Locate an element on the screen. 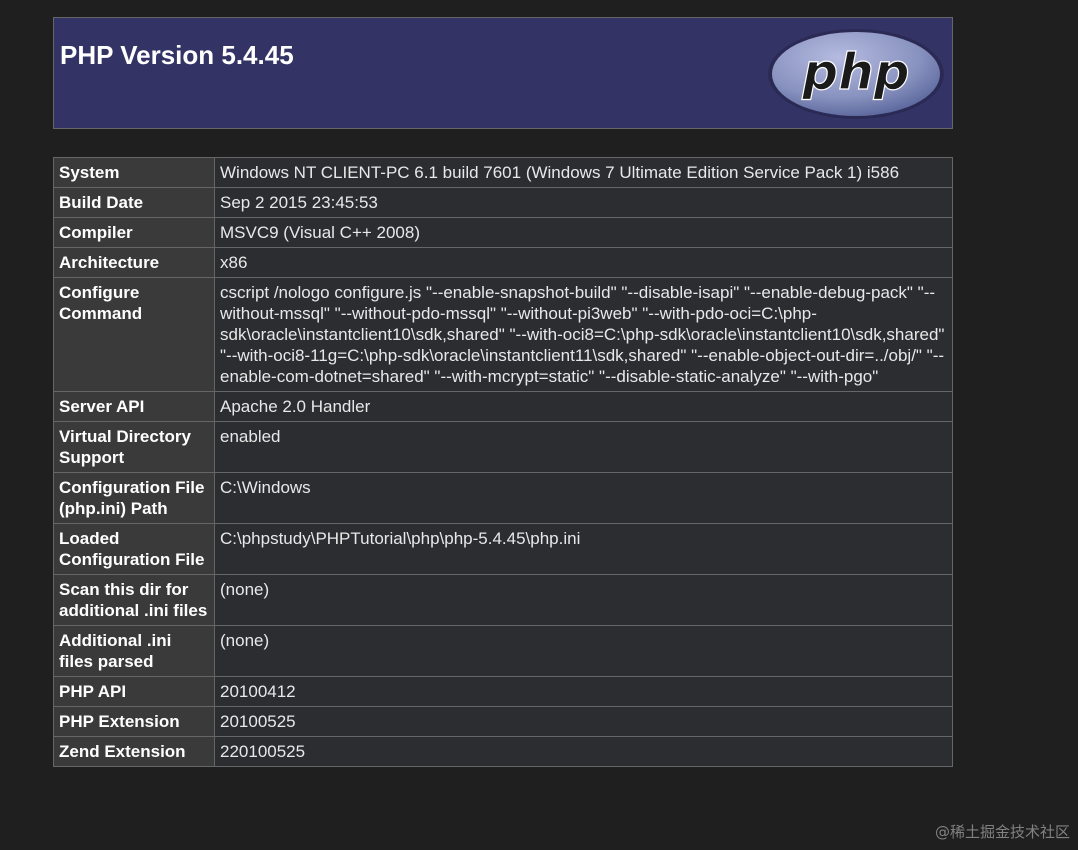 This screenshot has width=1078, height=850. watermark: @稀土掘金技术社区 is located at coordinates (1002, 832).